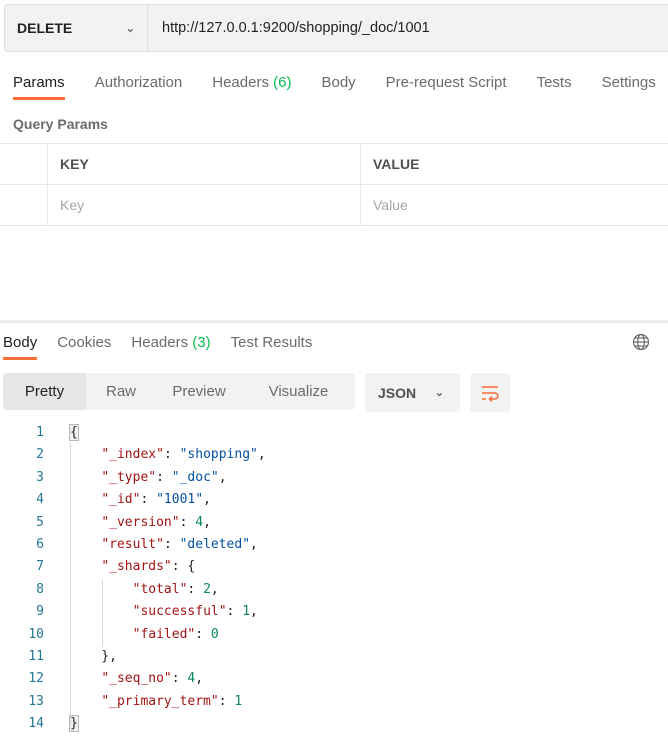 Image resolution: width=668 pixels, height=744 pixels. What do you see at coordinates (36, 634) in the screenshot?
I see `line-number: 10` at bounding box center [36, 634].